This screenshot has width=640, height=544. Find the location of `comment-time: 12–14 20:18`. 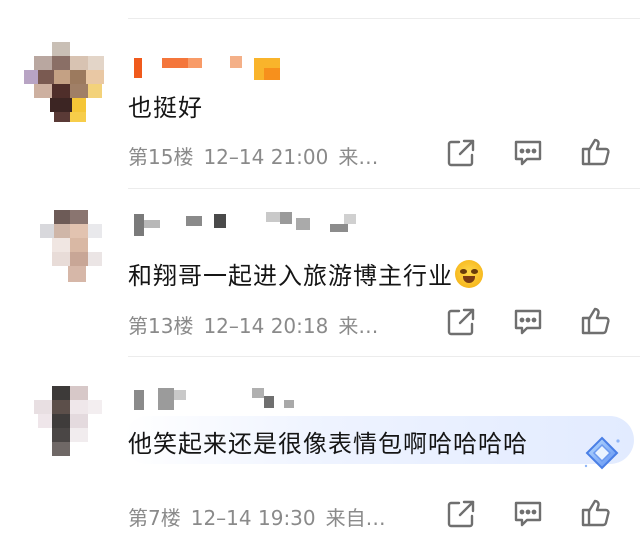

comment-time: 12–14 20:18 is located at coordinates (266, 326).